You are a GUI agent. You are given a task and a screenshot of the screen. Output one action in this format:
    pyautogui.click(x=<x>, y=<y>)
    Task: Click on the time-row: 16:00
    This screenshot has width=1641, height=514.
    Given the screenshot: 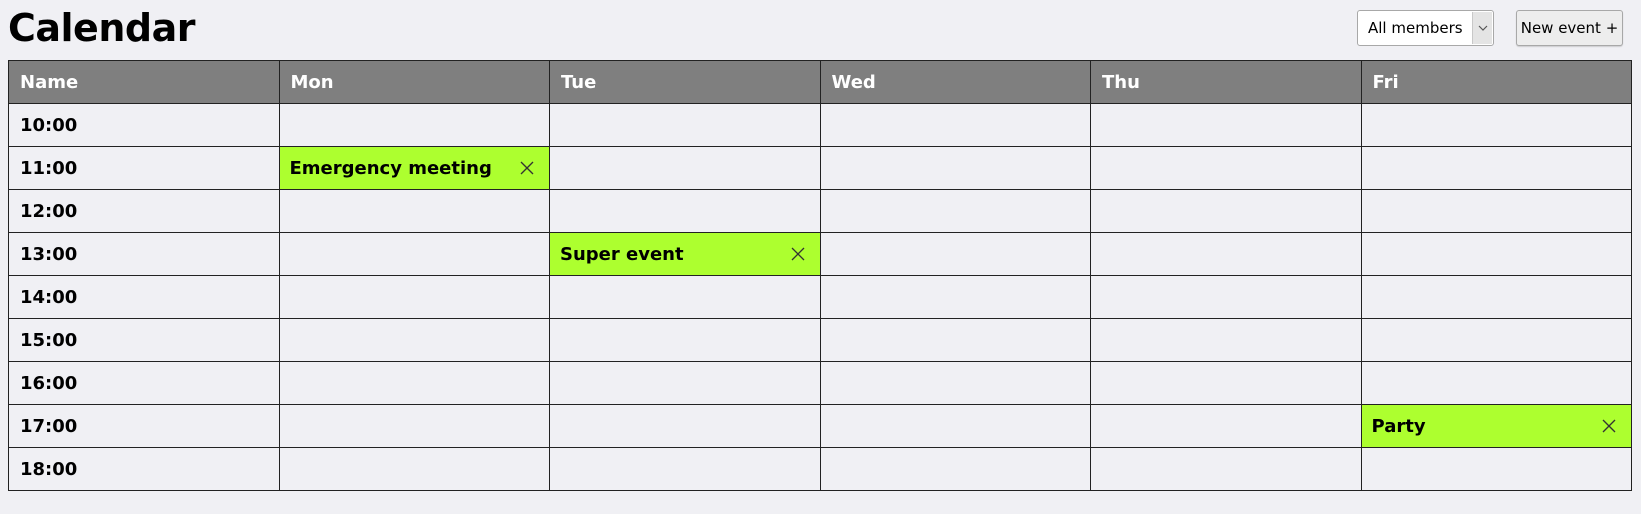 What is the action you would take?
    pyautogui.click(x=820, y=383)
    